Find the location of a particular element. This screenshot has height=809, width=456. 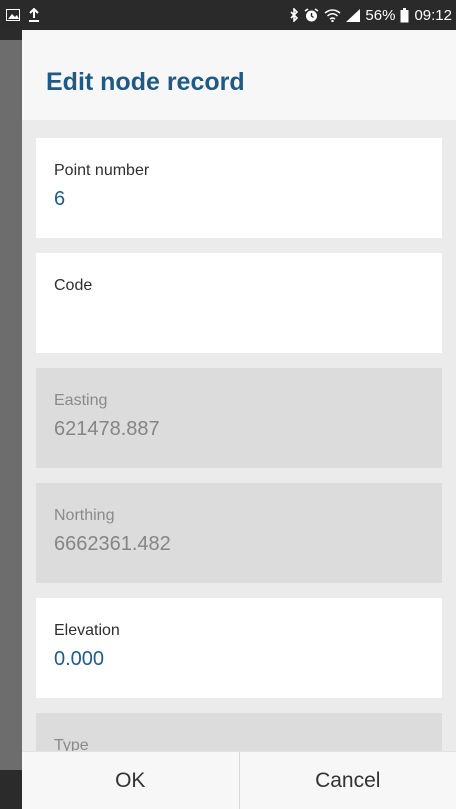

point-number-field: Point number 6 is located at coordinates (239, 188).